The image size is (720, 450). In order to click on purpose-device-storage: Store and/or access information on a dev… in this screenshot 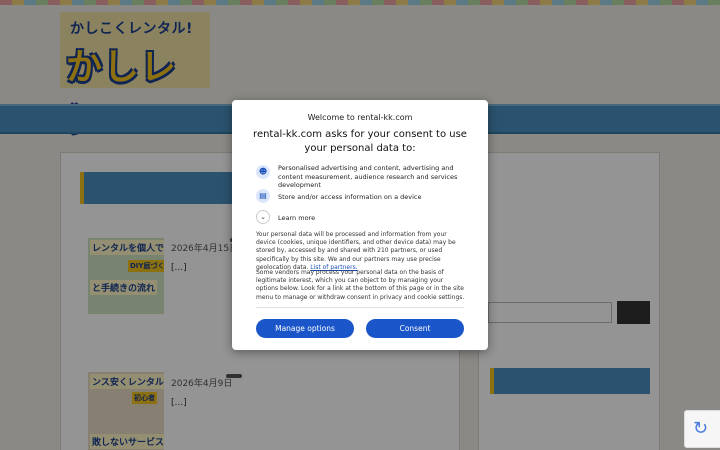, I will do `click(350, 197)`.